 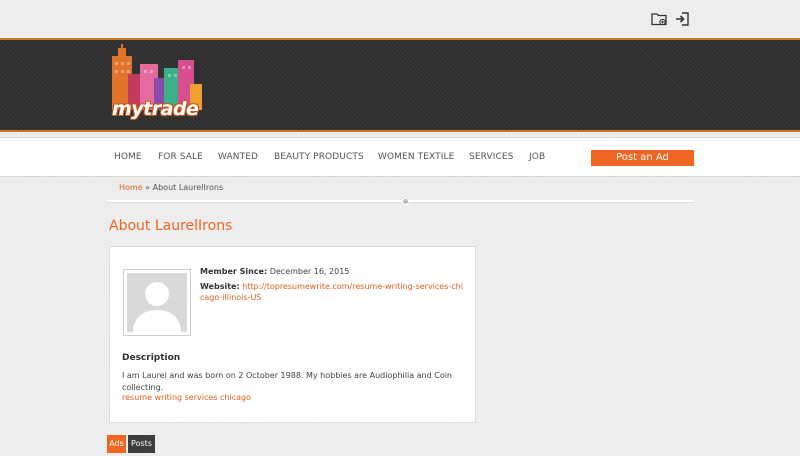 What do you see at coordinates (180, 157) in the screenshot?
I see `nav-item-for-sale: FOR SALE` at bounding box center [180, 157].